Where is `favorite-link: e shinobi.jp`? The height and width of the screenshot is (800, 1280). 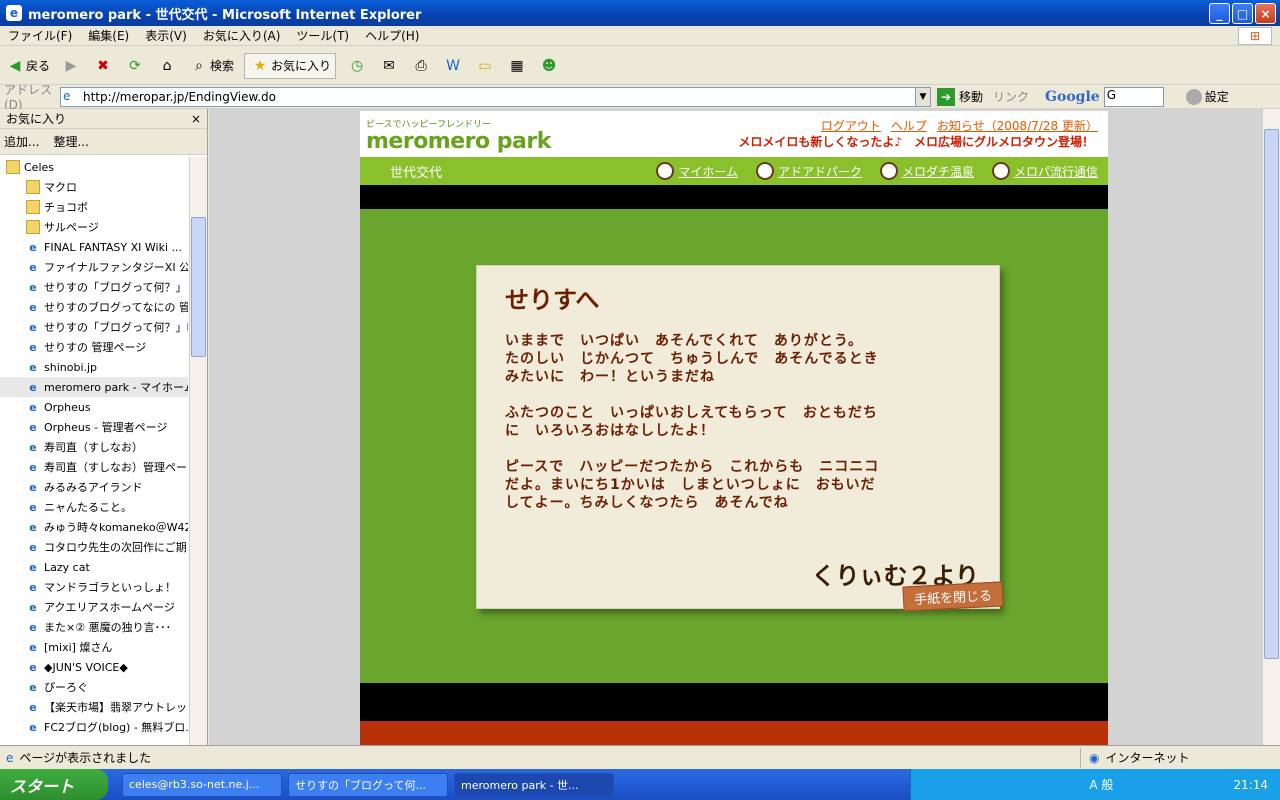
favorite-link: e shinobi.jp is located at coordinates (94, 367).